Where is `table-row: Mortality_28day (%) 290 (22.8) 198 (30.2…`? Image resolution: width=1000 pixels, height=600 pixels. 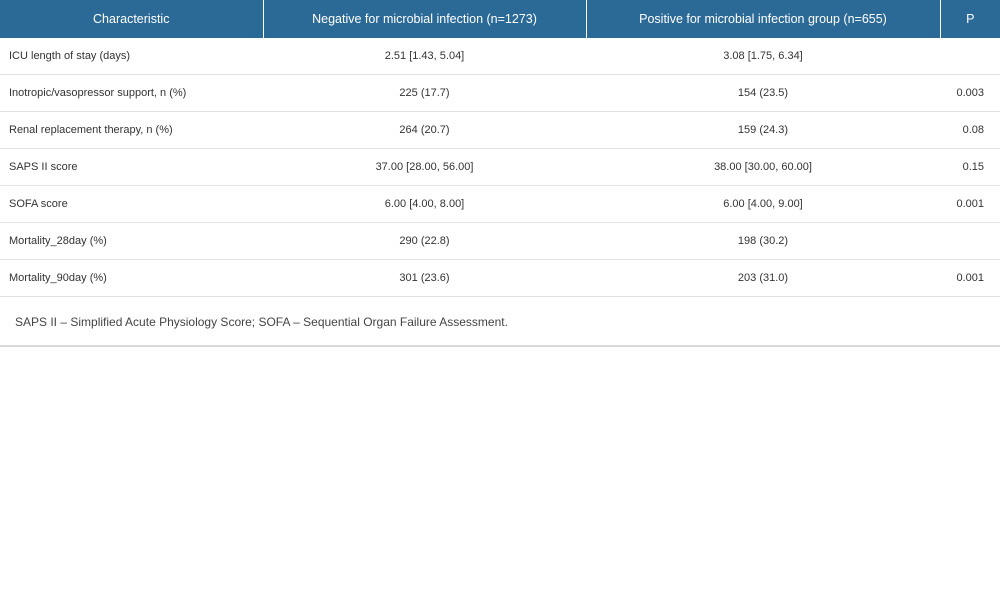 table-row: Mortality_28day (%) 290 (22.8) 198 (30.2… is located at coordinates (500, 241).